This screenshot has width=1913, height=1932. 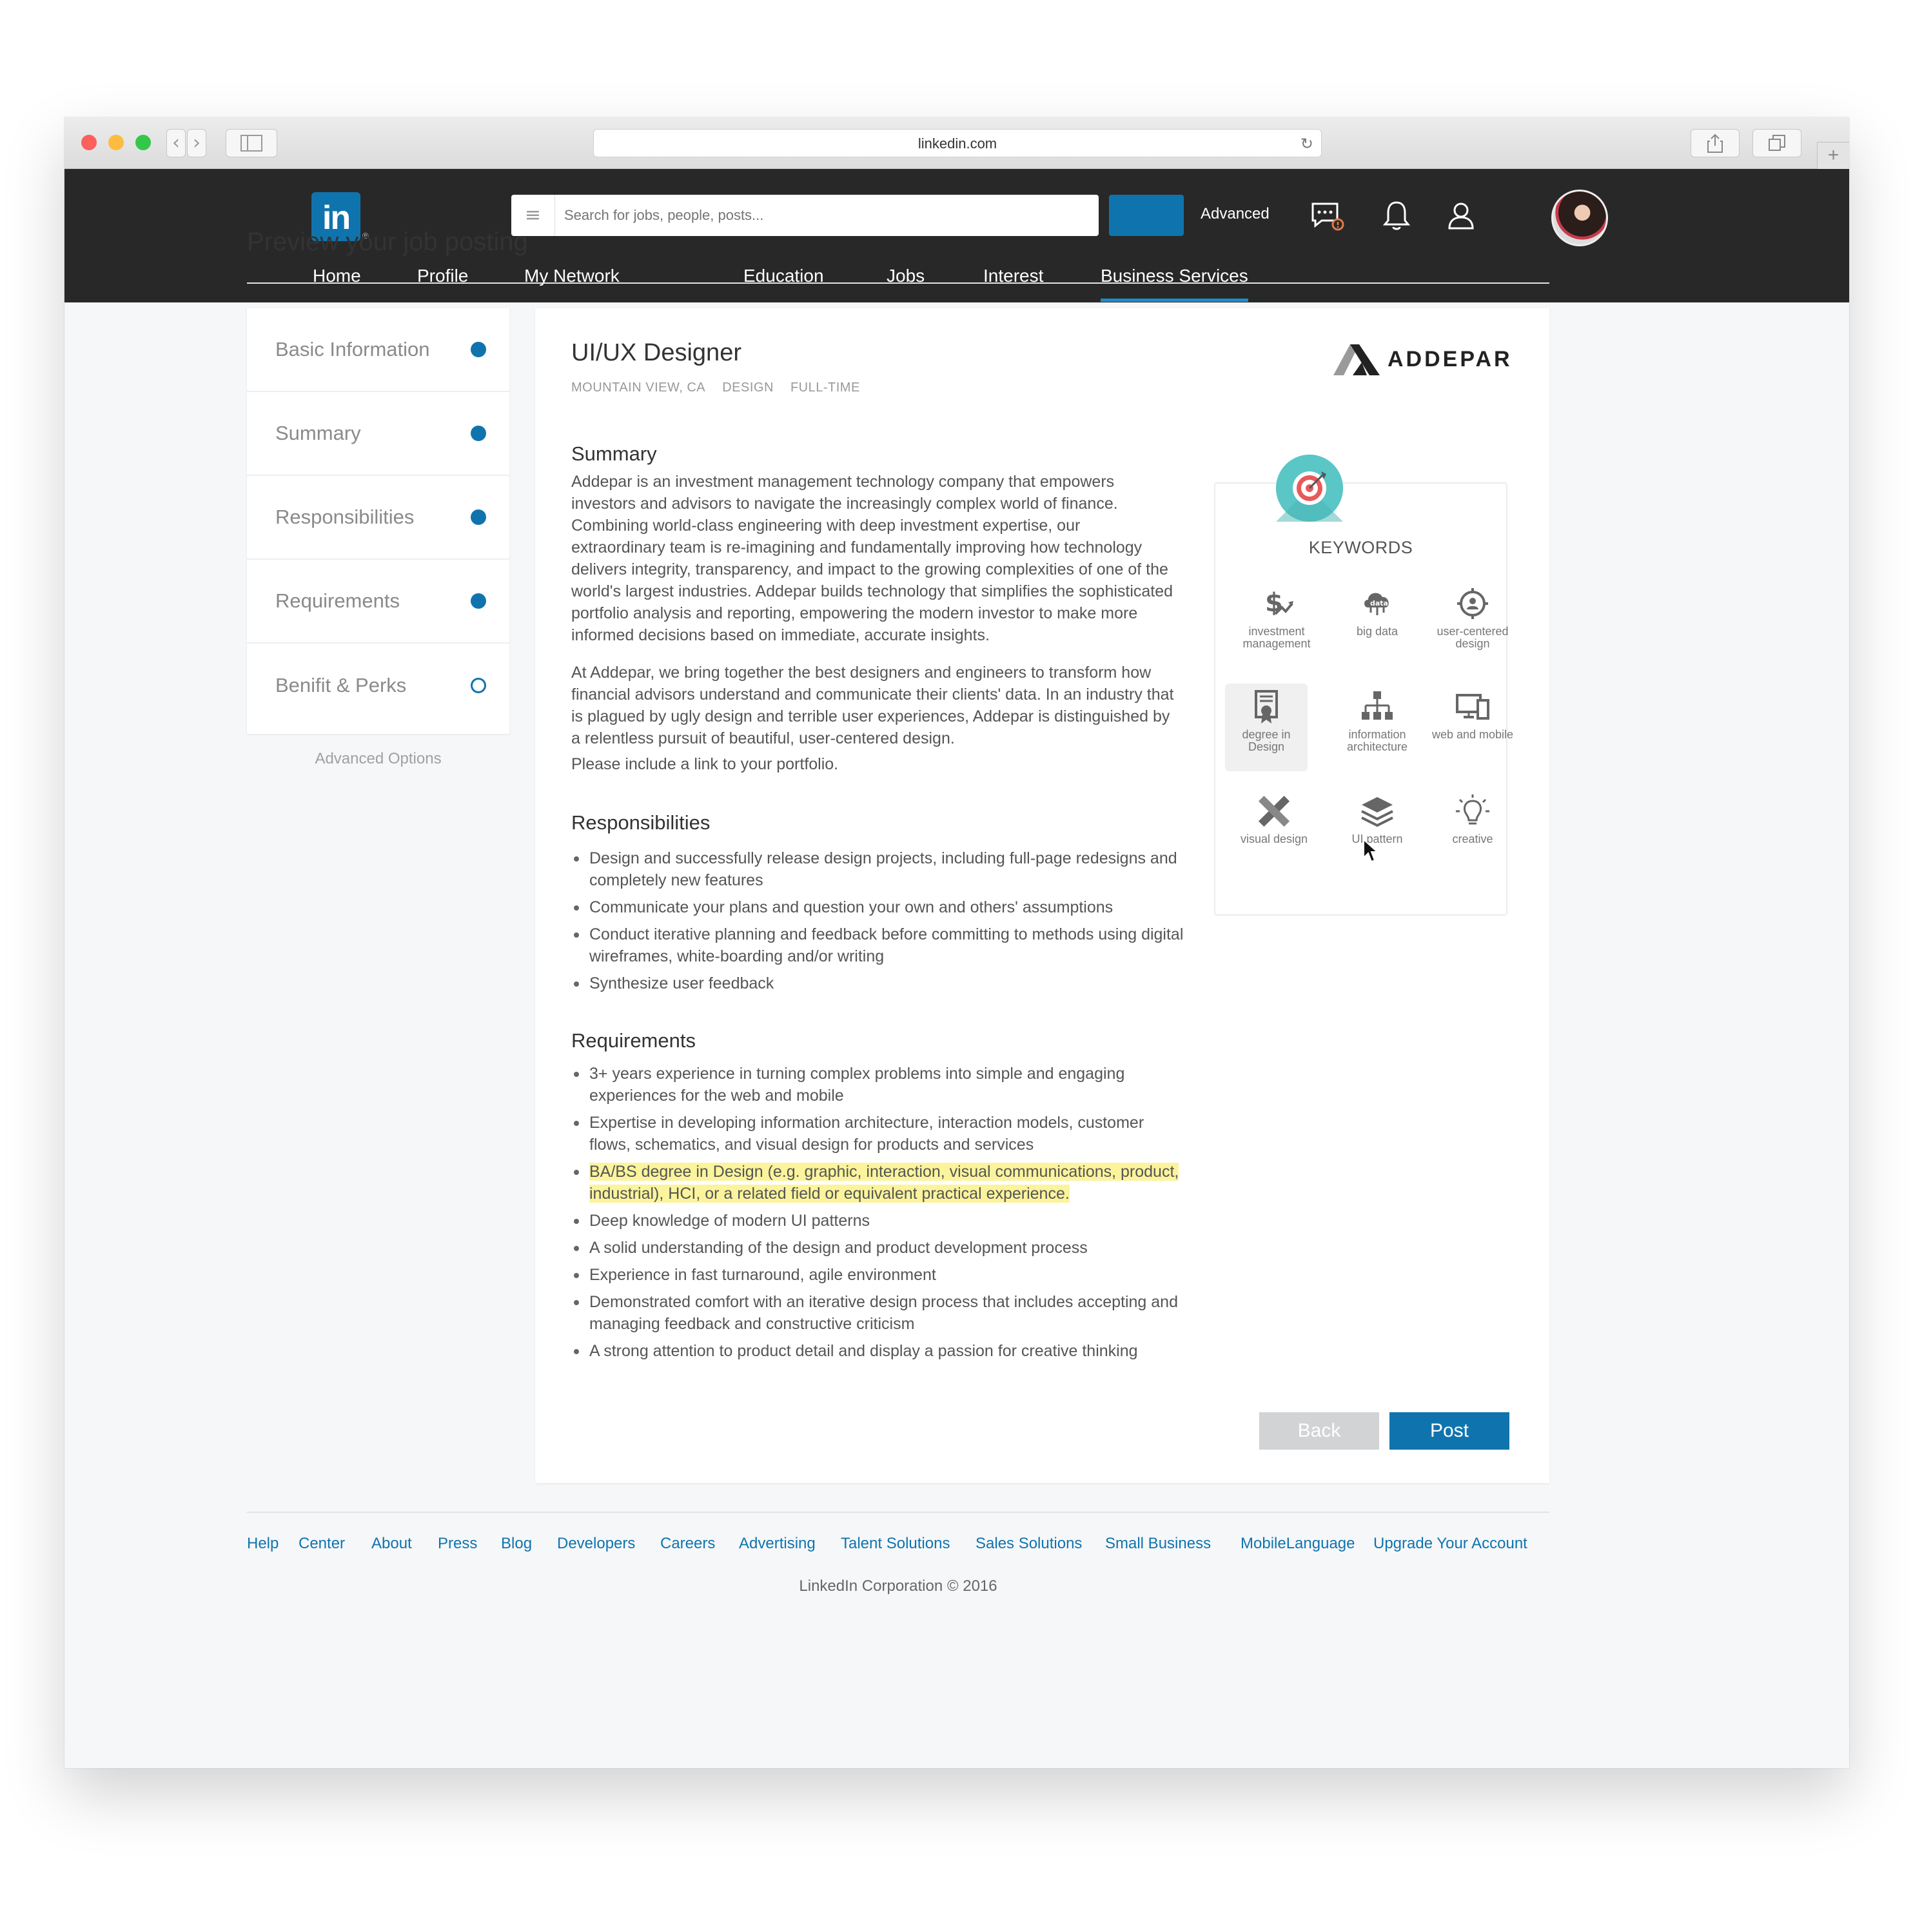 What do you see at coordinates (1579, 218) in the screenshot?
I see `user-avatar` at bounding box center [1579, 218].